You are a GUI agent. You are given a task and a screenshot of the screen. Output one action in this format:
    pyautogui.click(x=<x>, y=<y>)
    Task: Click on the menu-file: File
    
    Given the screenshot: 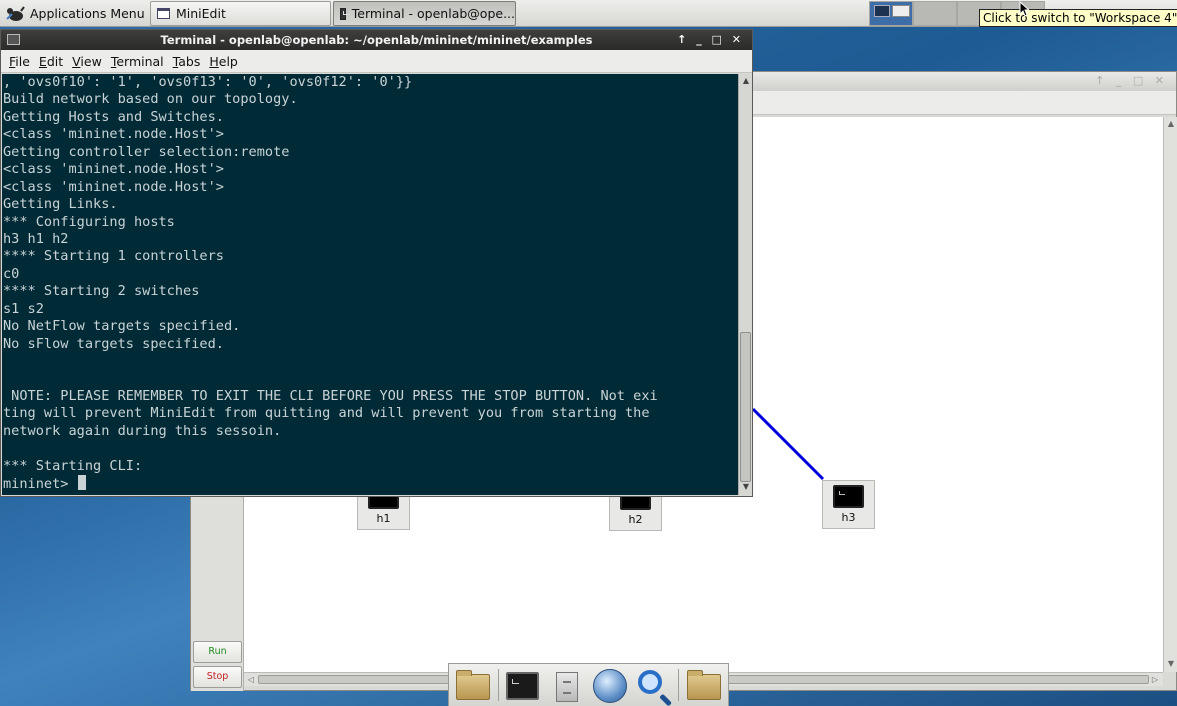 What is the action you would take?
    pyautogui.click(x=19, y=61)
    